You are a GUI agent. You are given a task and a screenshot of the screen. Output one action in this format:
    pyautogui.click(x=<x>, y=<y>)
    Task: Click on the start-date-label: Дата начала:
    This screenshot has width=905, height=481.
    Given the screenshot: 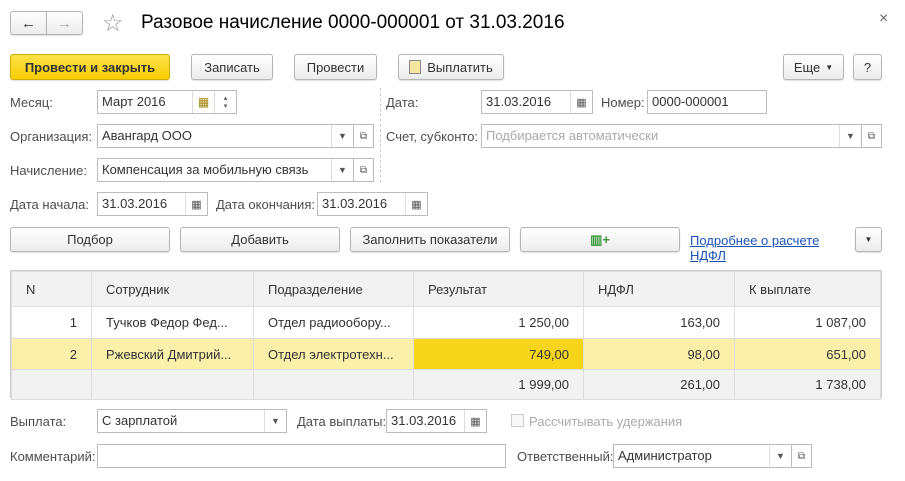 What is the action you would take?
    pyautogui.click(x=49, y=204)
    